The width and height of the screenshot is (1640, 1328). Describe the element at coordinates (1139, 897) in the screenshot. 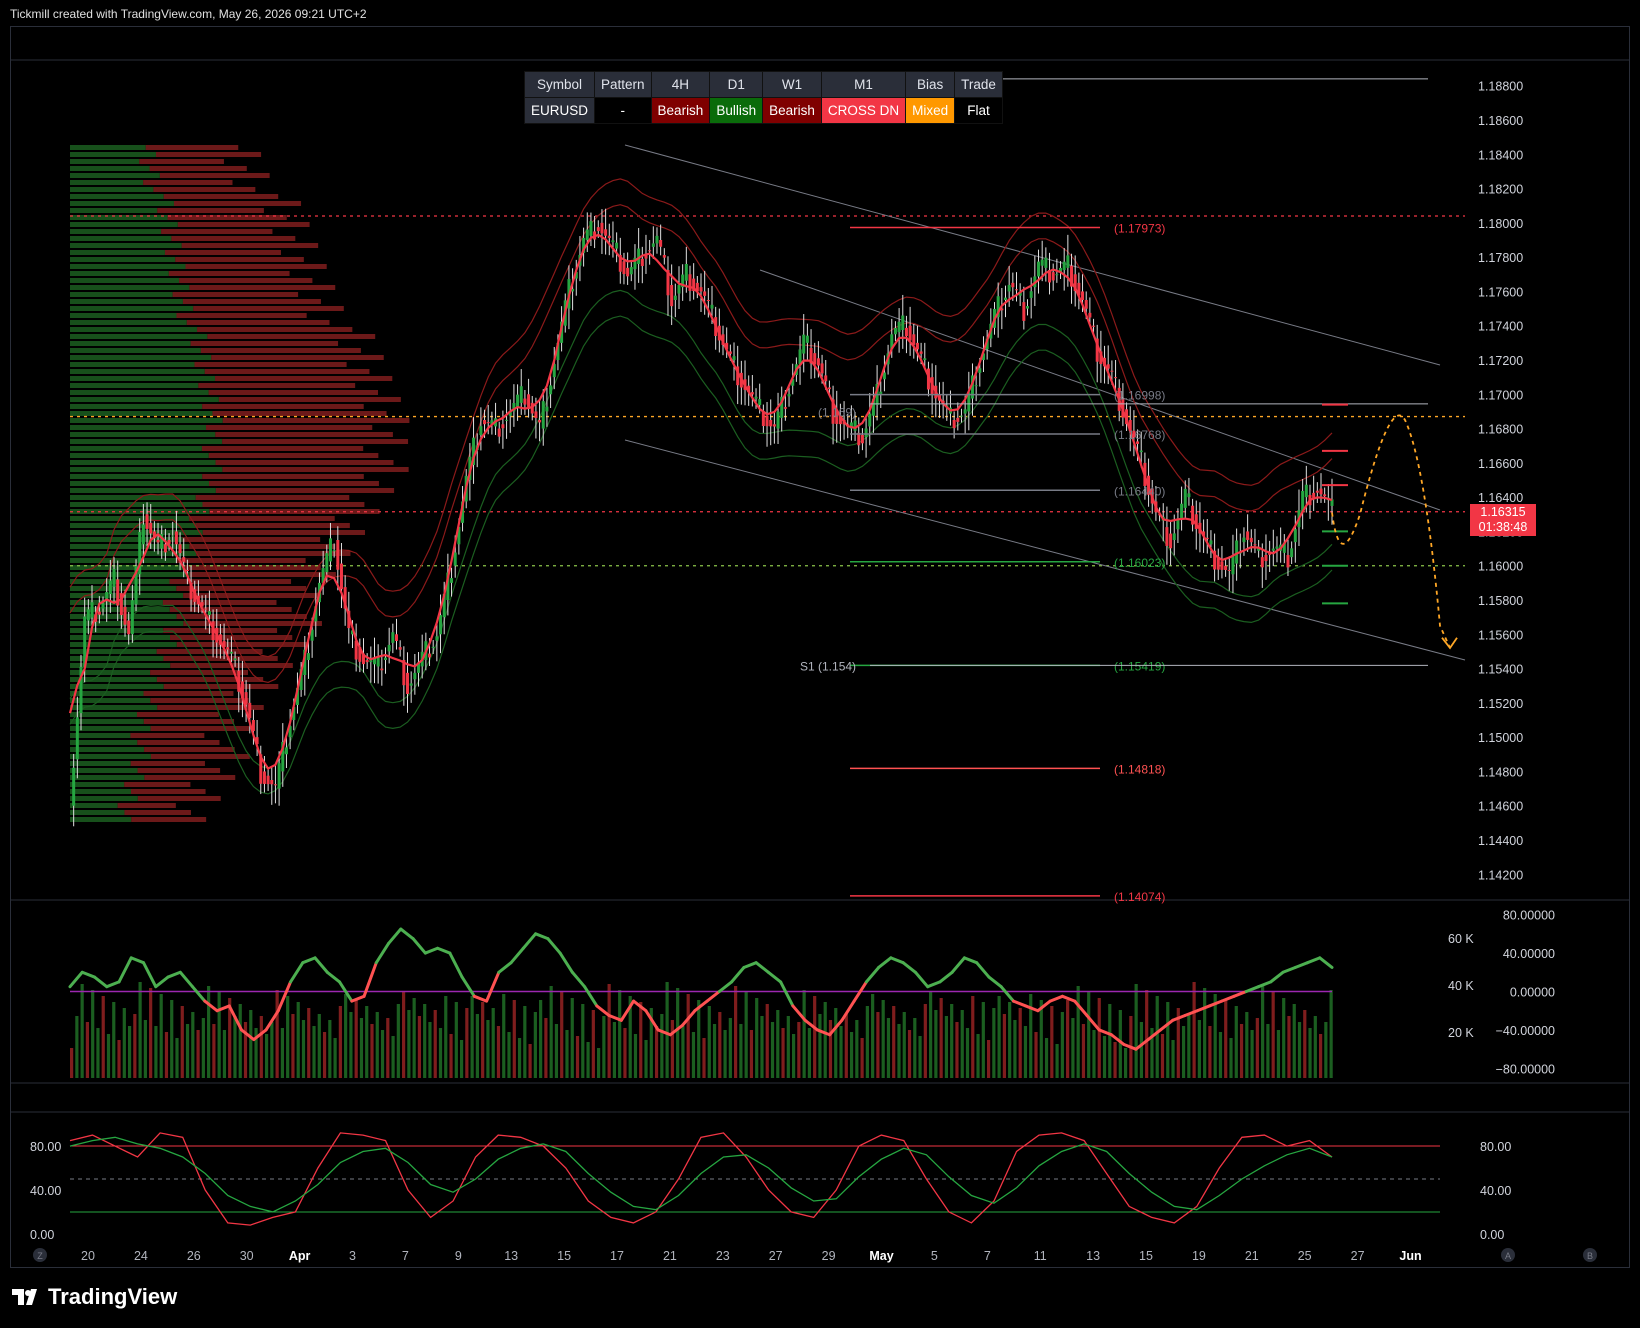

I see `level-label: (1.14074)` at that location.